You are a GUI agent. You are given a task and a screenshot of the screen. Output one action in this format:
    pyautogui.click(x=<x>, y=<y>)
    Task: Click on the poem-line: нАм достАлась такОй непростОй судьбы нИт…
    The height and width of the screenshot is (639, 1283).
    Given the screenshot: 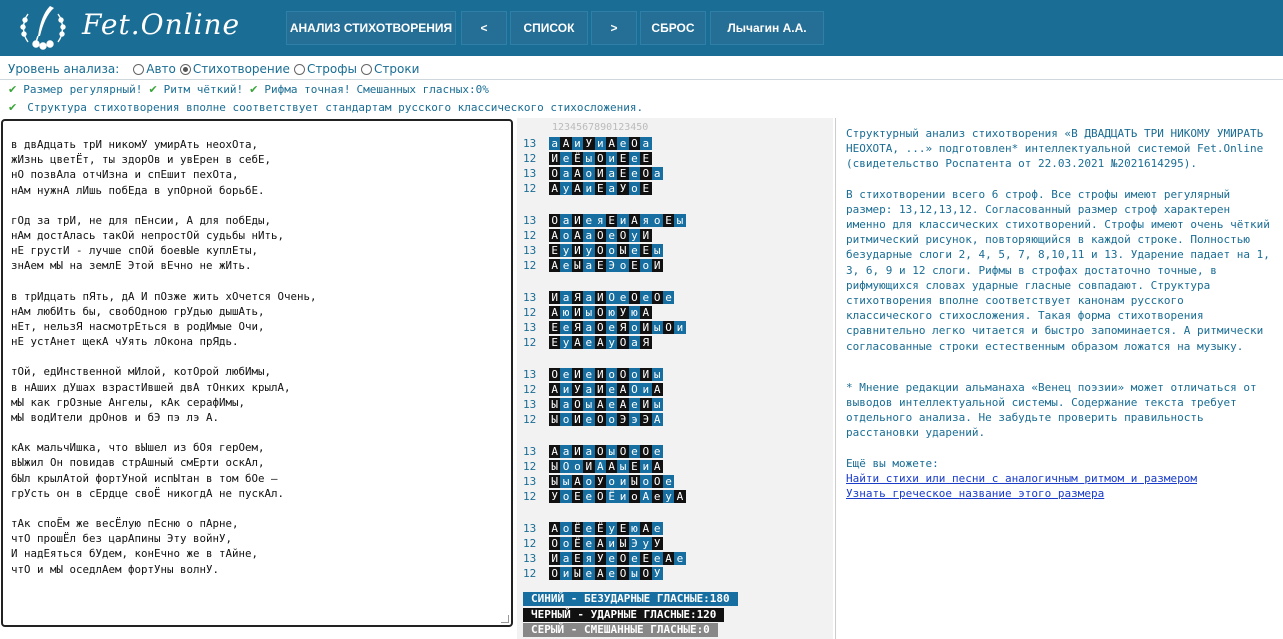 What is the action you would take?
    pyautogui.click(x=148, y=236)
    